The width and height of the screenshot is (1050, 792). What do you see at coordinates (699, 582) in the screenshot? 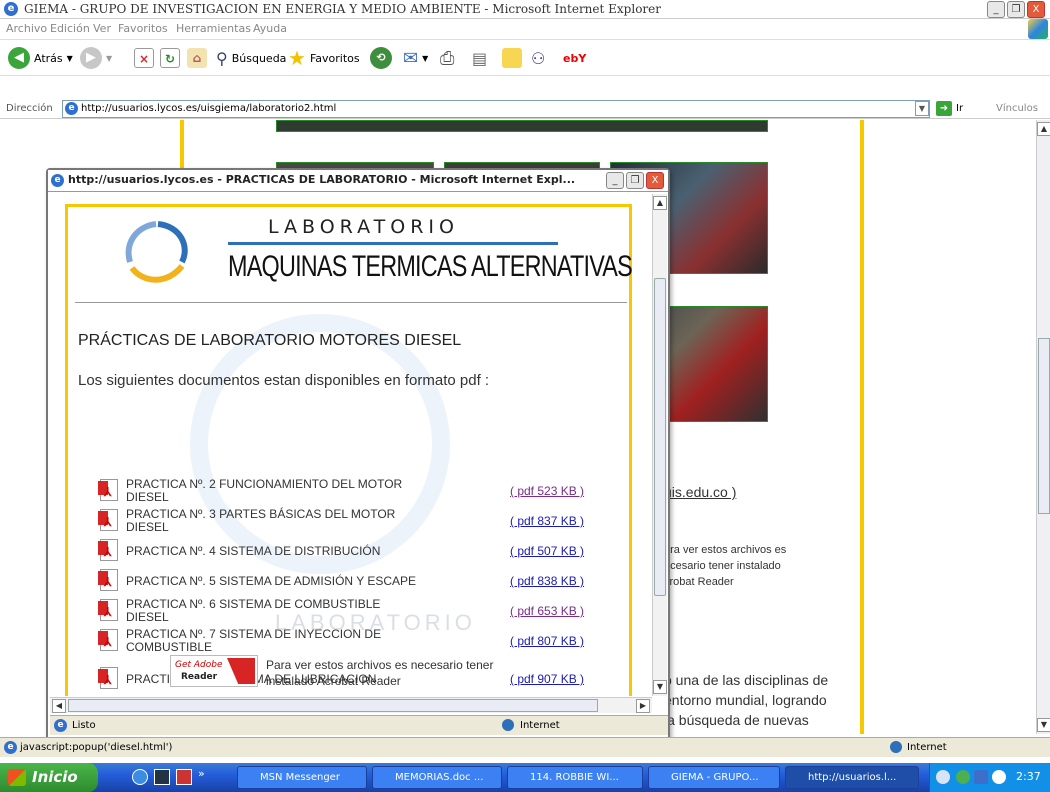
I see `reader-note-line-3: crobat Reader` at bounding box center [699, 582].